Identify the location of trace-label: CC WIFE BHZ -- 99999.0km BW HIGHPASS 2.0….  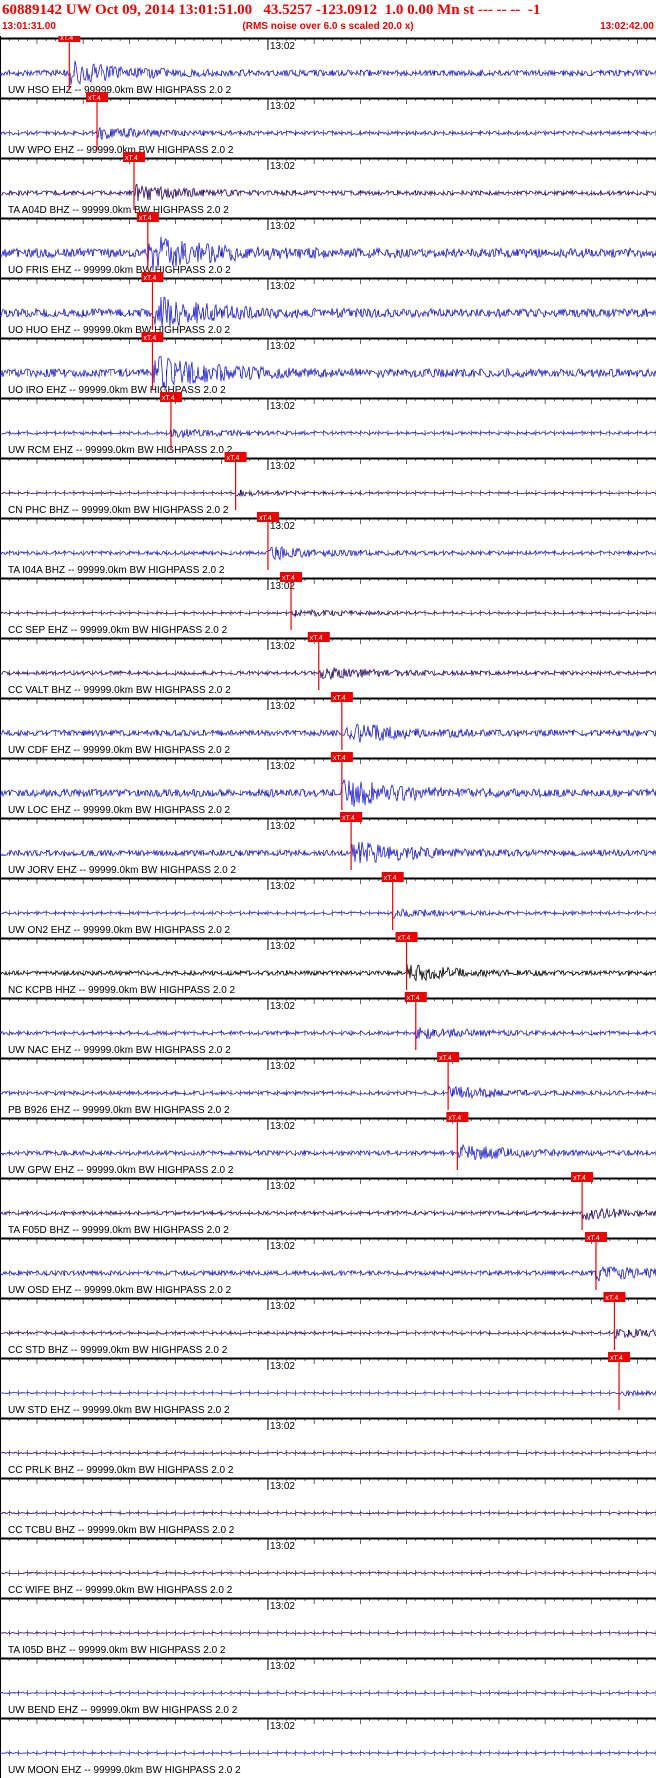
(120, 1590).